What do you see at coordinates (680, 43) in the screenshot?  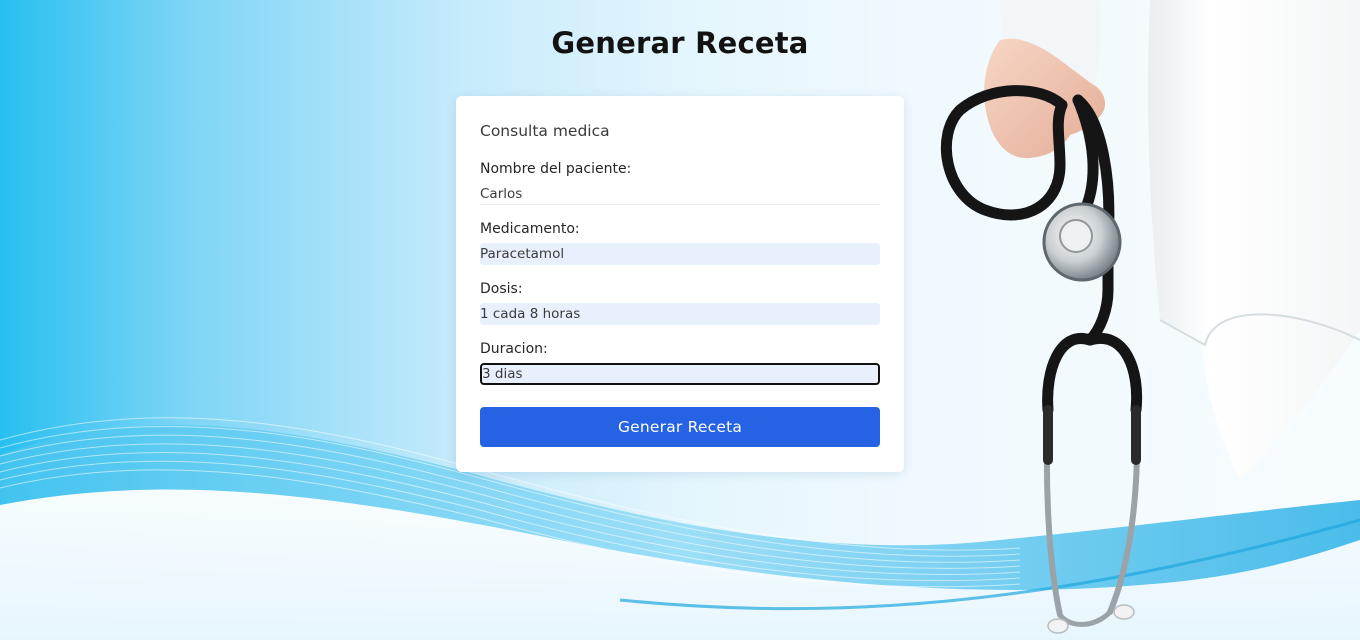 I see `page-title: Generar Receta` at bounding box center [680, 43].